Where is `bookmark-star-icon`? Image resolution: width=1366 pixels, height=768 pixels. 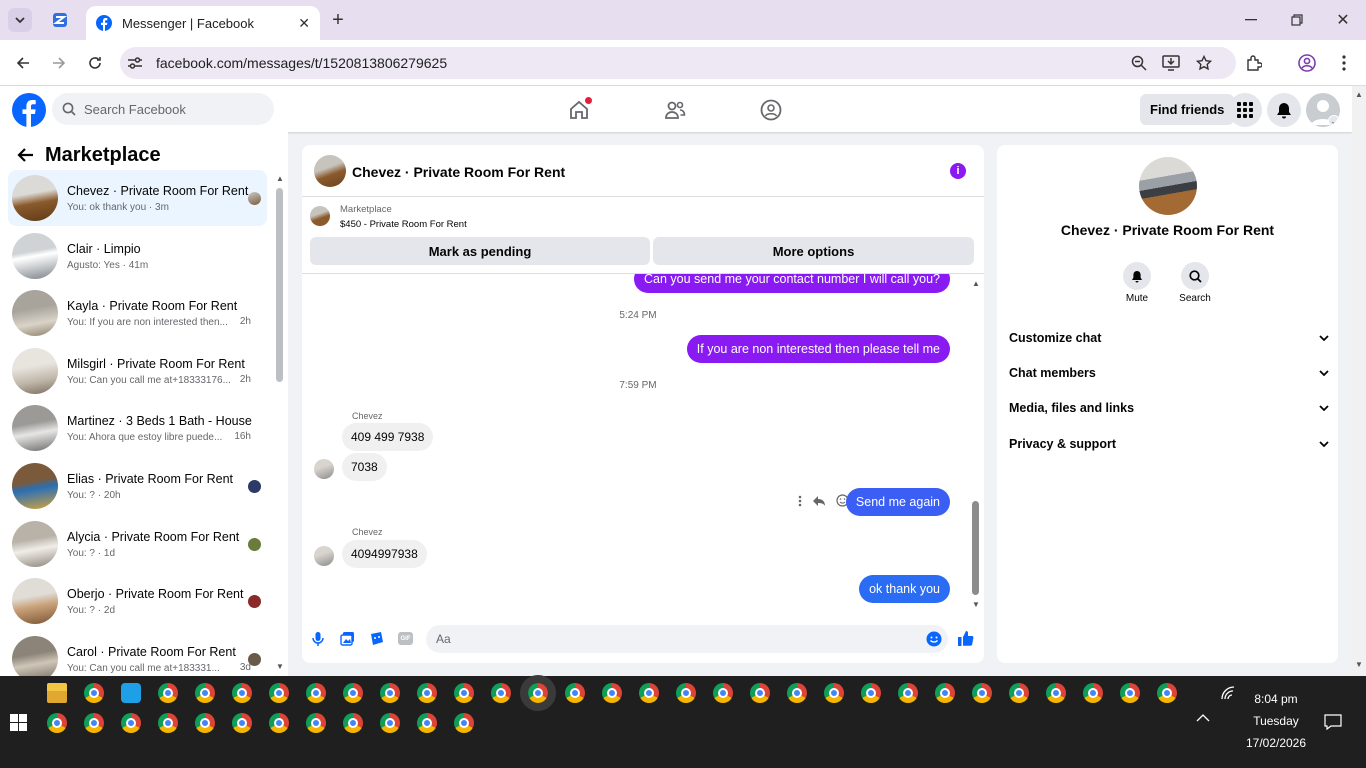
bookmark-star-icon is located at coordinates (1204, 63).